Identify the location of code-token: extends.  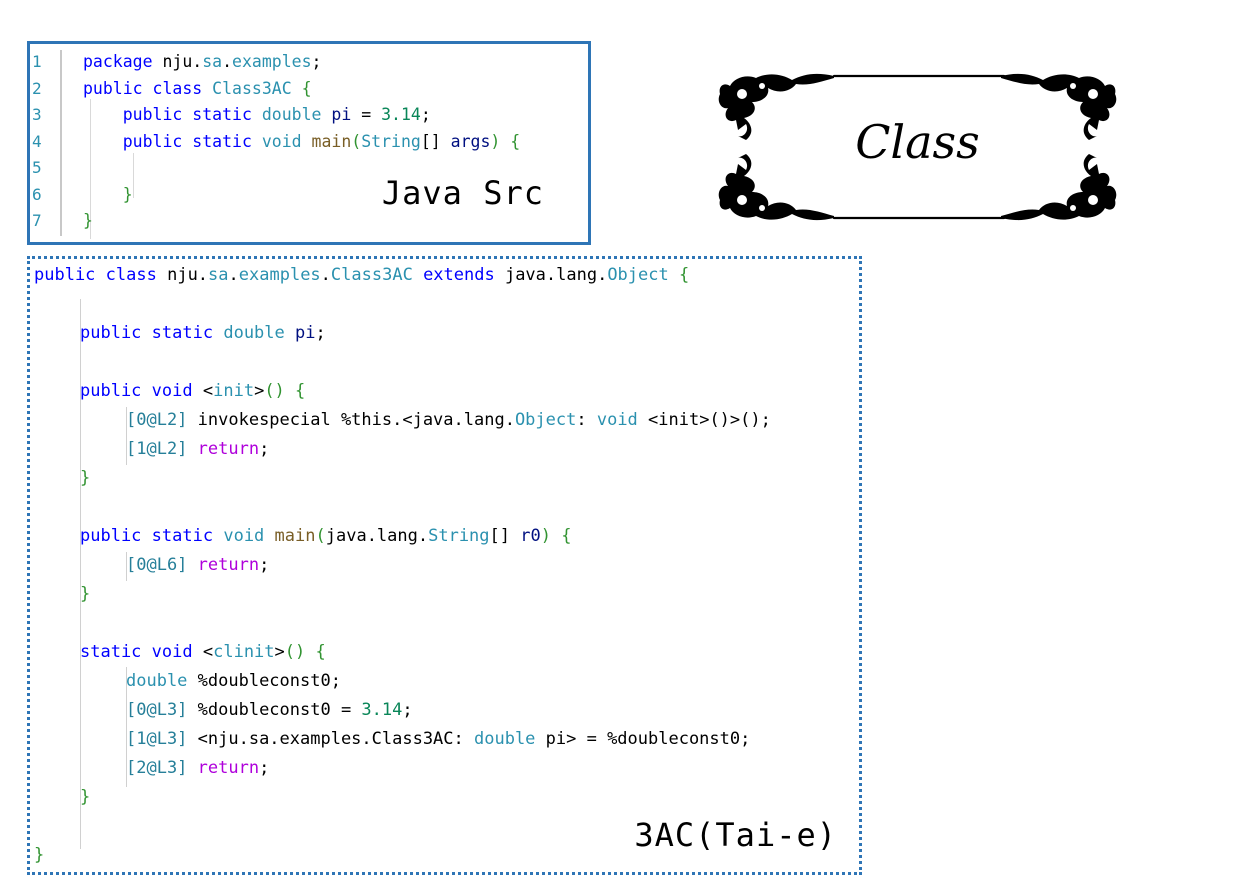
(459, 275).